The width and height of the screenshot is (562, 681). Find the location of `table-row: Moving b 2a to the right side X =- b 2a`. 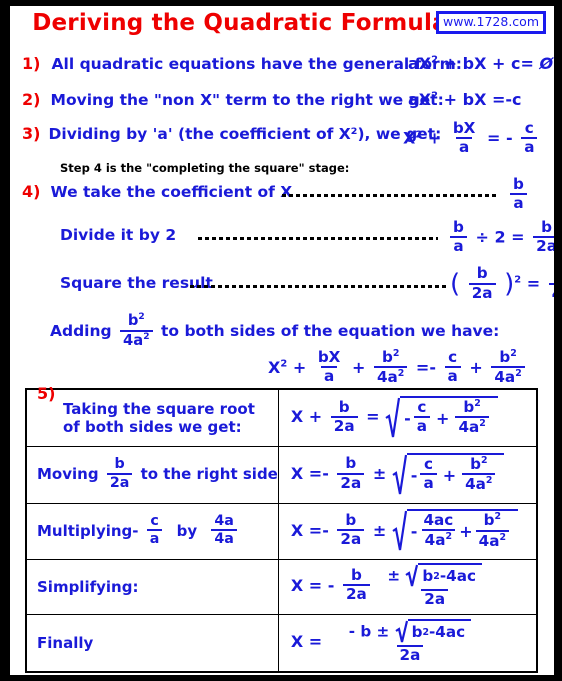

table-row: Moving b 2a to the right side X =- b 2a is located at coordinates (281, 474).